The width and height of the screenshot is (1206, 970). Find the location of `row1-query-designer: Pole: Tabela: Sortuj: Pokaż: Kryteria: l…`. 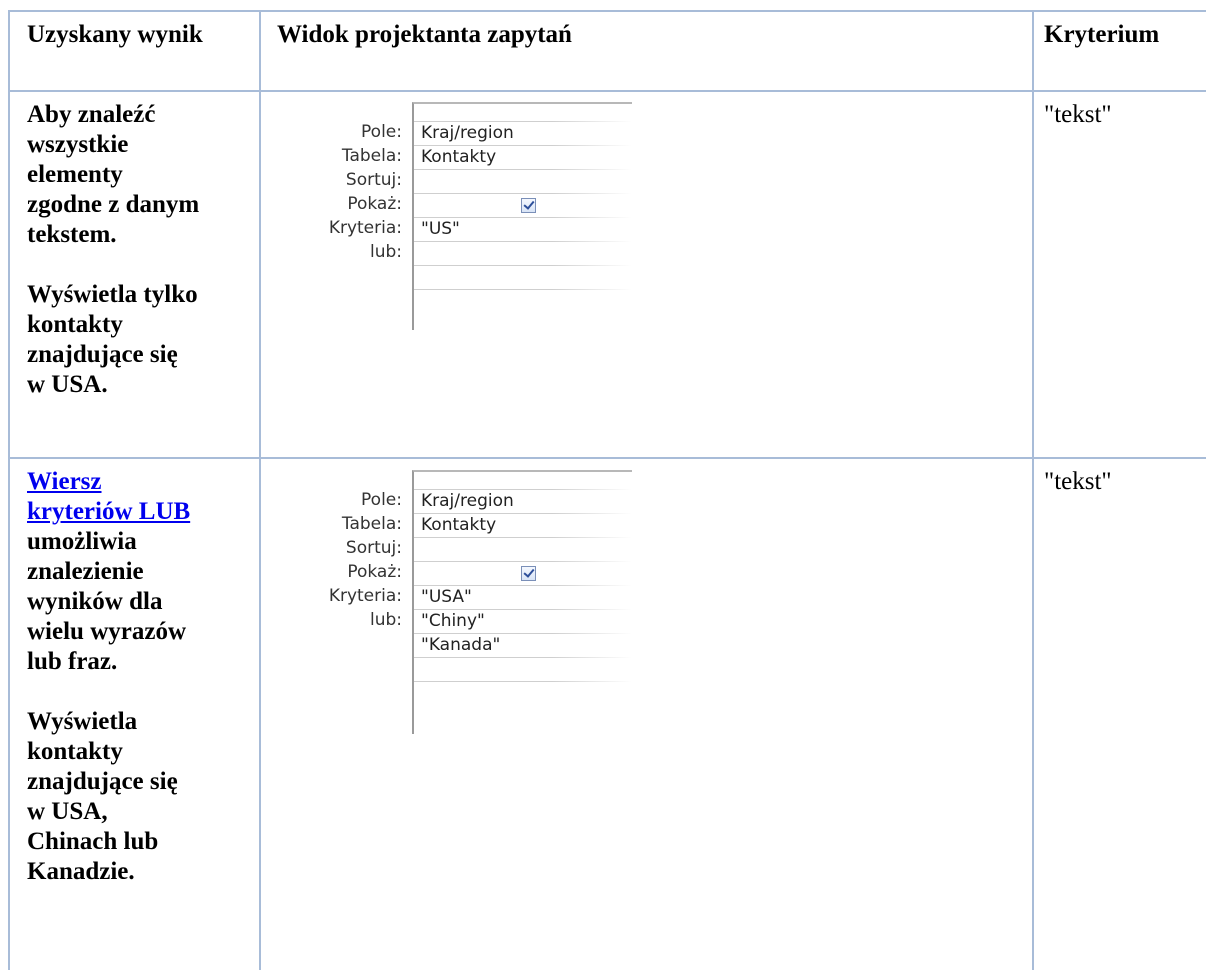

row1-query-designer: Pole: Tabela: Sortuj: Pokaż: Kryteria: l… is located at coordinates (461, 216).